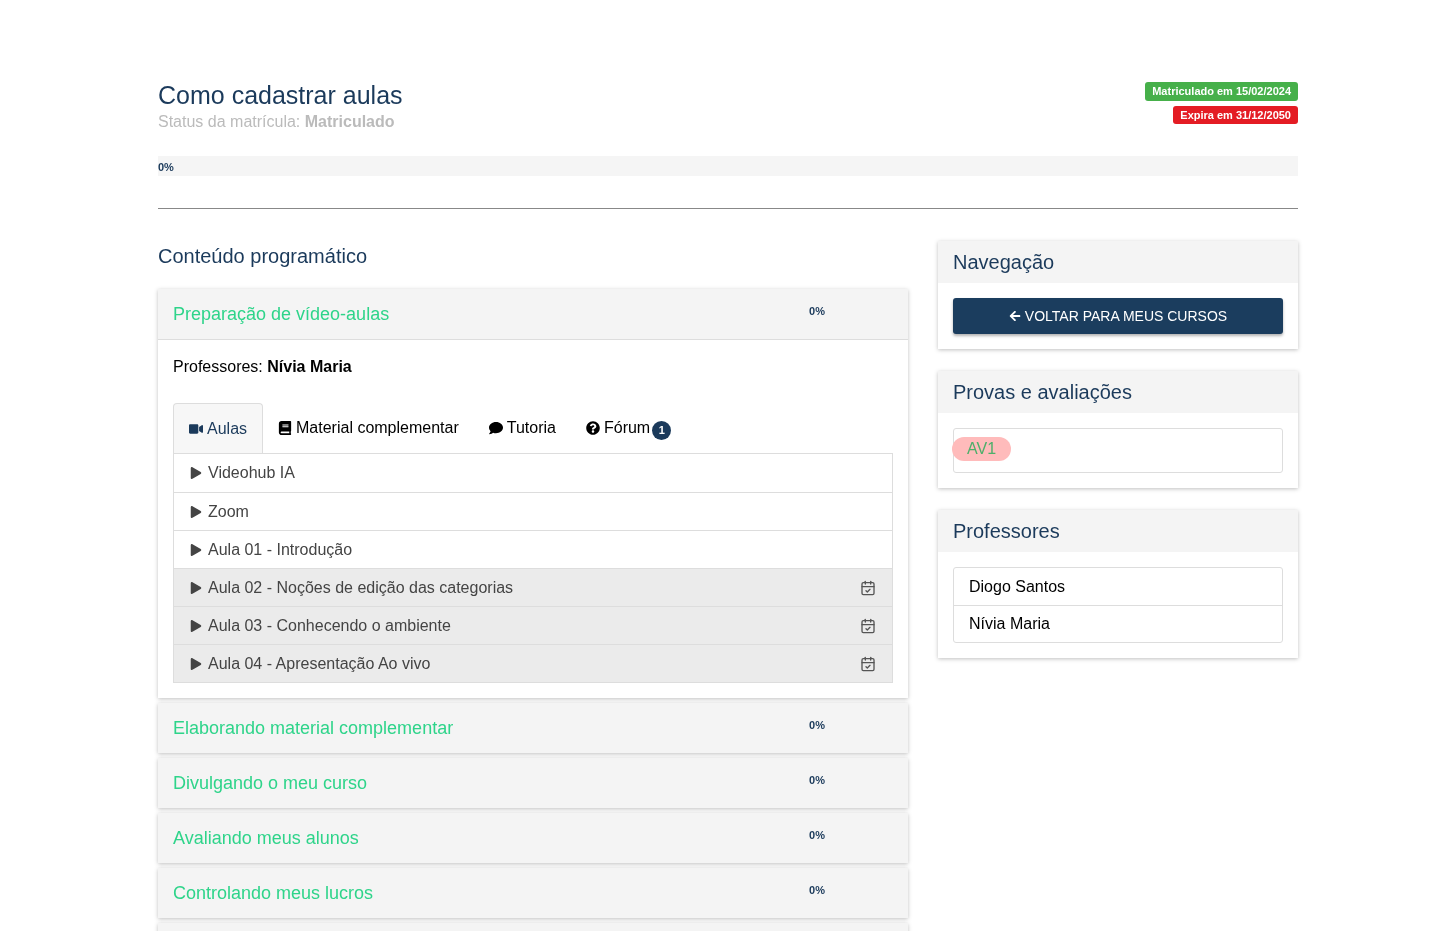 The height and width of the screenshot is (931, 1456). I want to click on module-title: Controlando meus lucros, so click(274, 893).